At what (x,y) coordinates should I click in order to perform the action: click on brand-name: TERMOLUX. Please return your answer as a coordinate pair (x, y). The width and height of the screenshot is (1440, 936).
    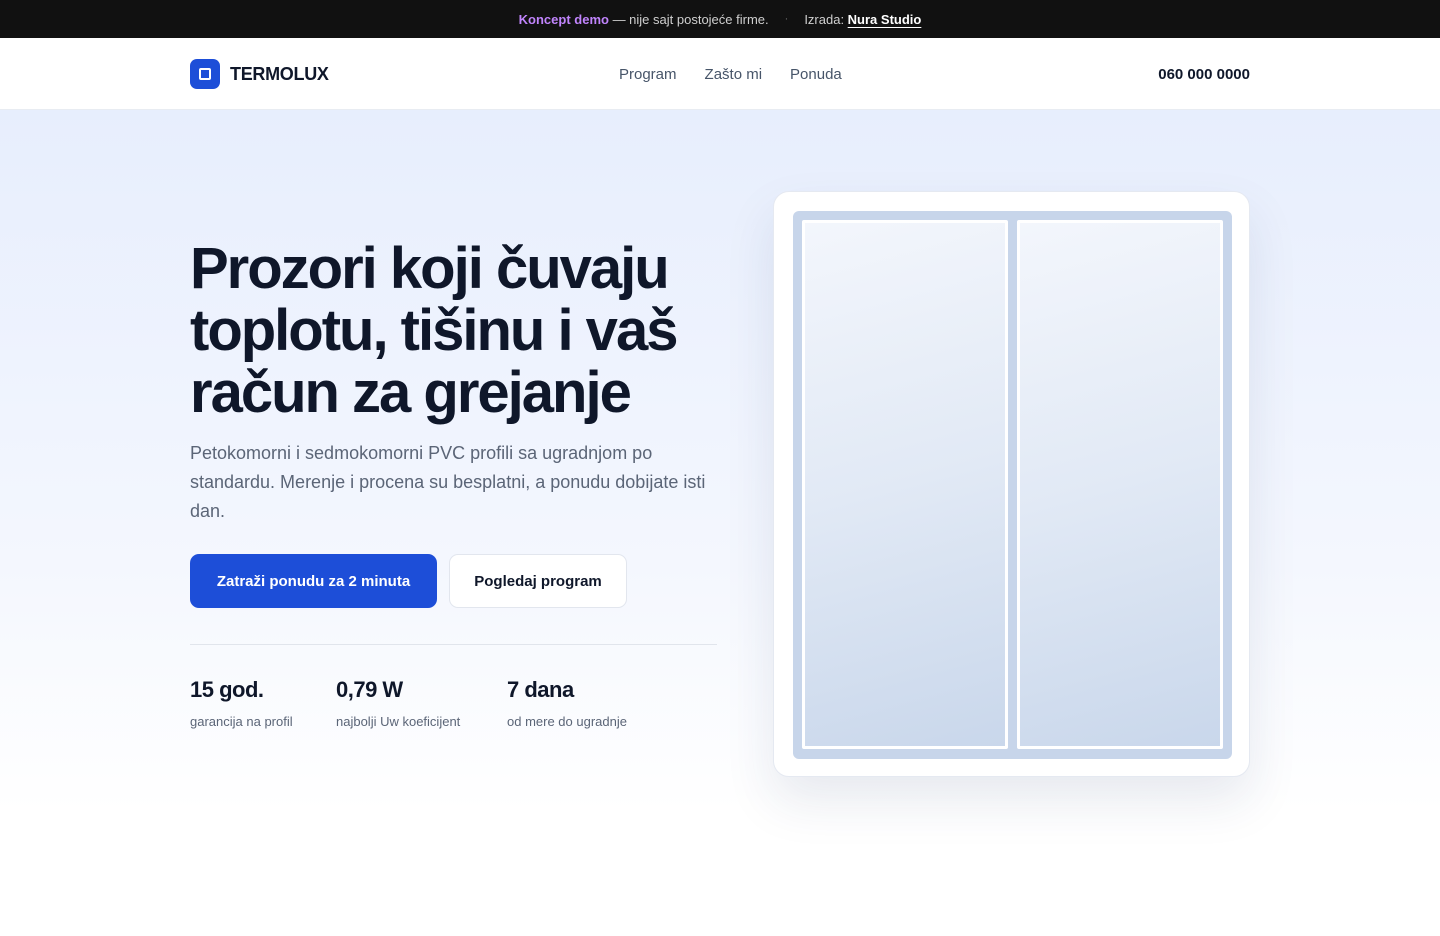
    Looking at the image, I should click on (279, 73).